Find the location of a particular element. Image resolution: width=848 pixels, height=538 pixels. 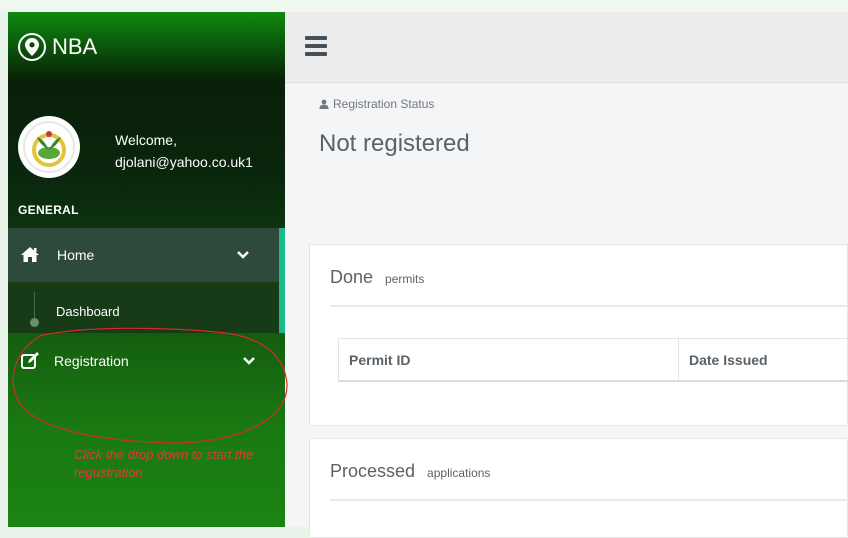

sidebar-item-label: Registration is located at coordinates (91, 361).